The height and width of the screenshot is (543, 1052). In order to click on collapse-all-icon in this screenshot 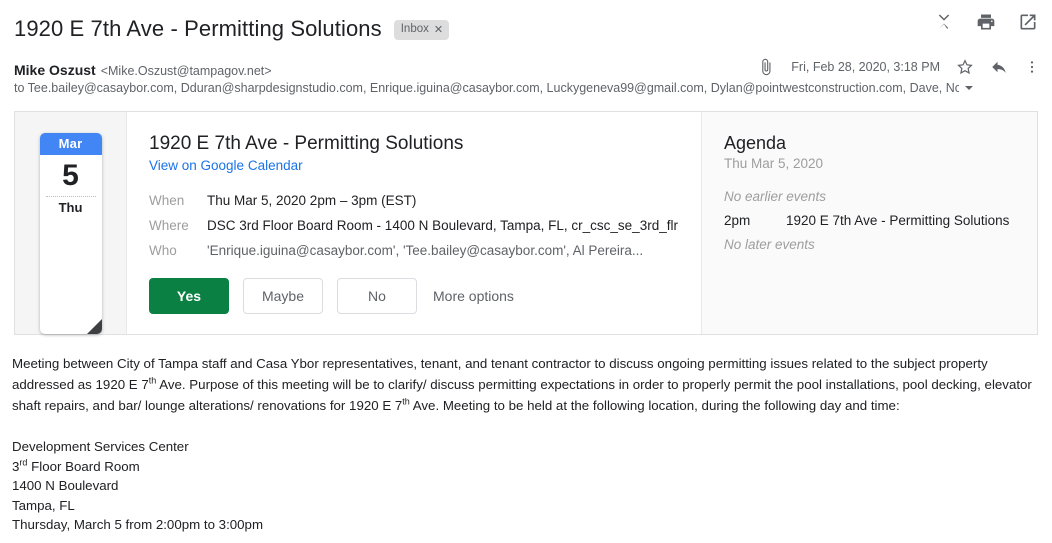, I will do `click(944, 22)`.